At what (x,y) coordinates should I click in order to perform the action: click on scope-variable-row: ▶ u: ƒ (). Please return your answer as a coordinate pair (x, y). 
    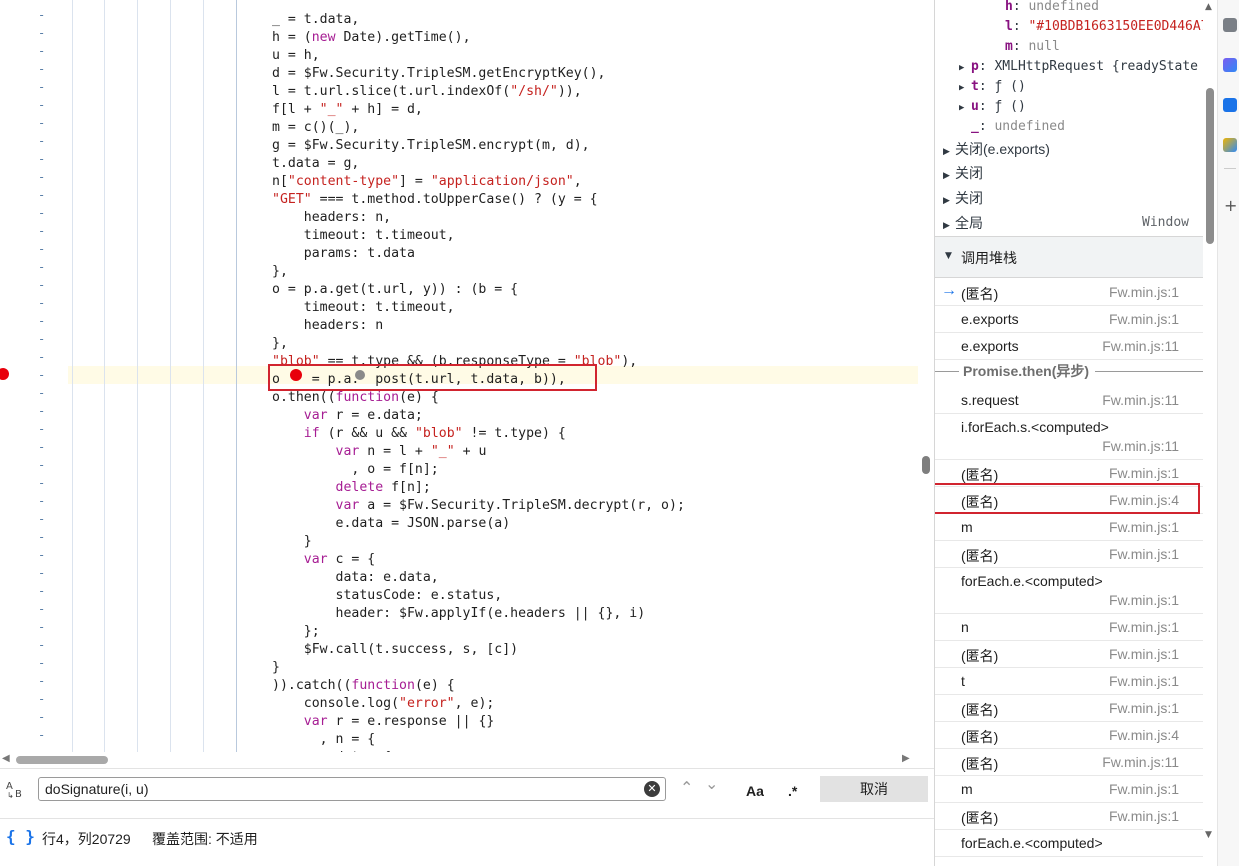
    Looking at the image, I should click on (992, 107).